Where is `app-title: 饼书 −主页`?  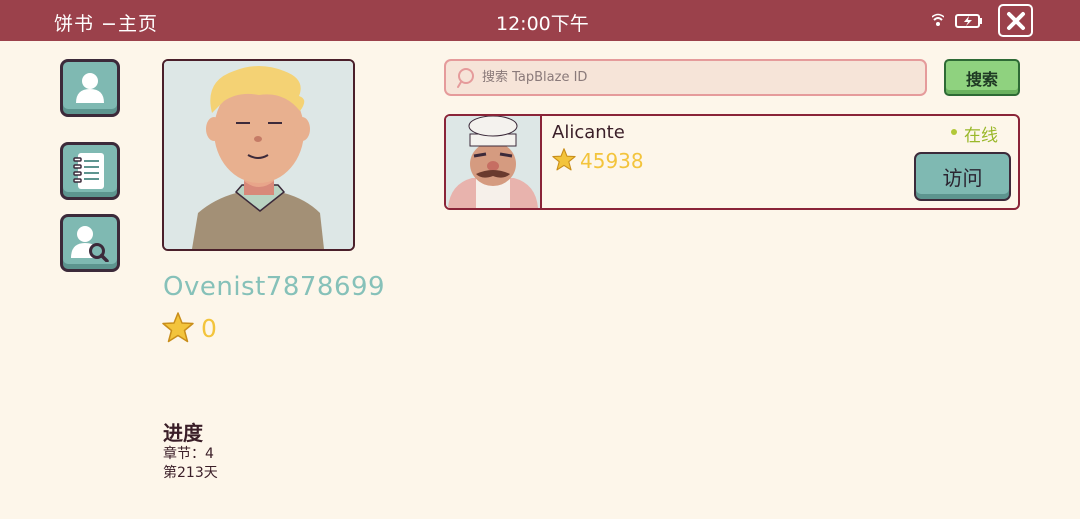 app-title: 饼书 −主页 is located at coordinates (106, 24).